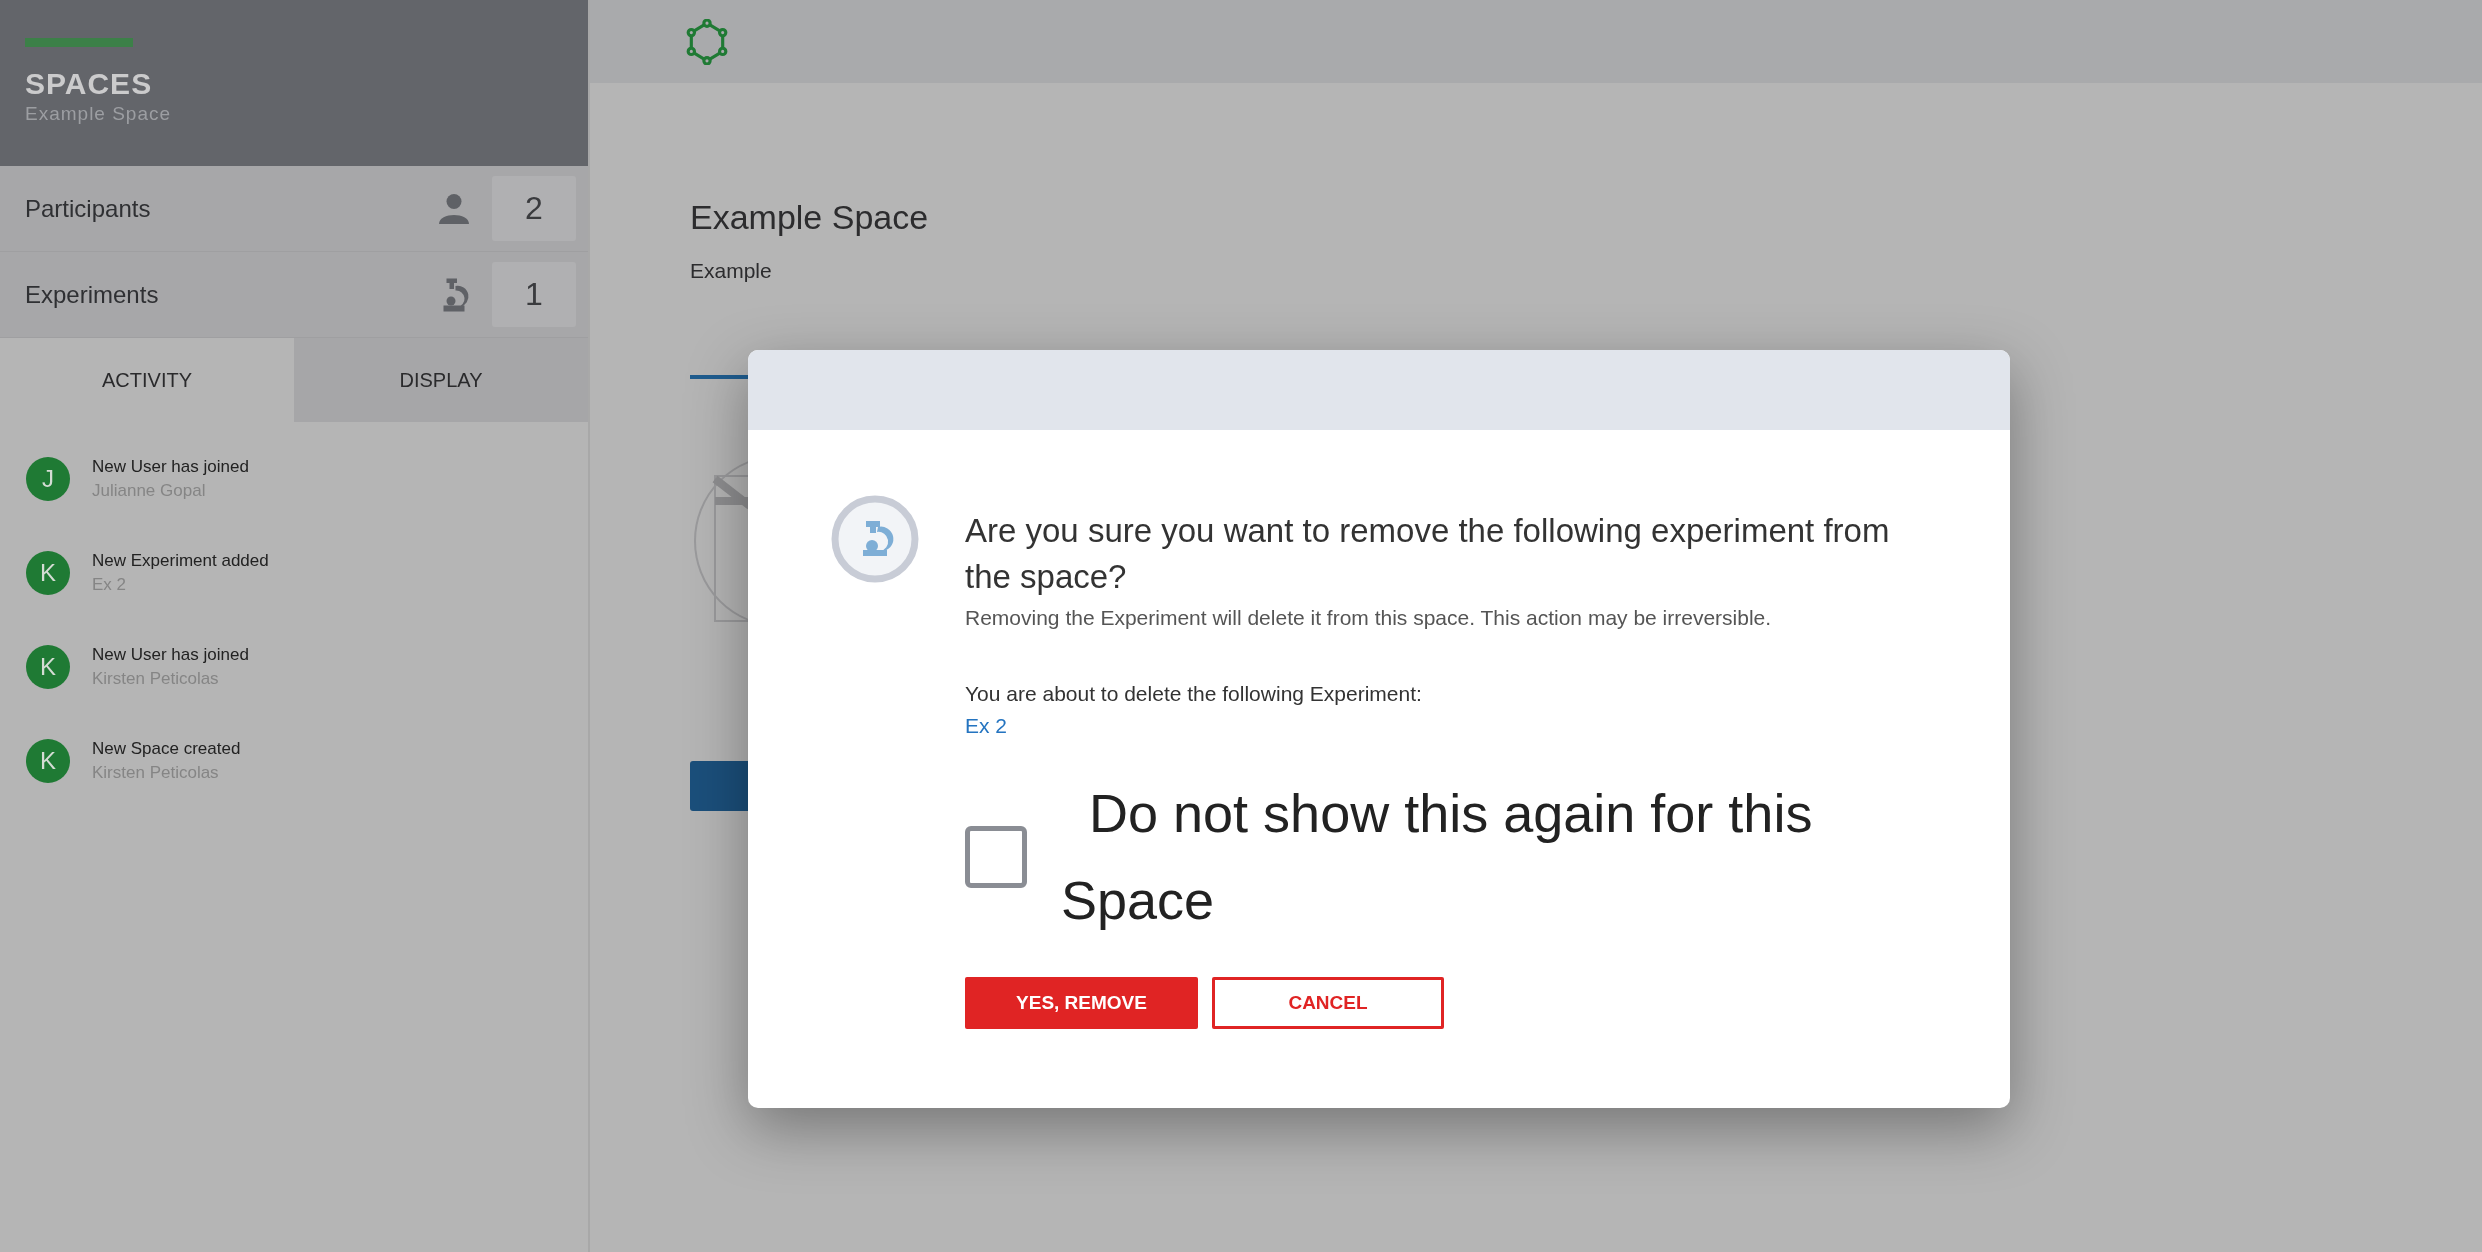  I want to click on dialog-question: Are you sure you want to remove the following experiment from the space?, so click(1428, 554).